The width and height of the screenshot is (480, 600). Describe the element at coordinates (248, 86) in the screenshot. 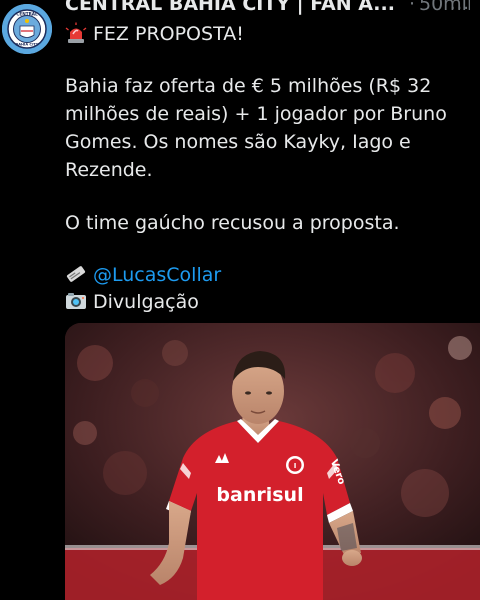

I see `body-line-1: Bahia faz oferta de € 5 milhões (R$ 32` at that location.